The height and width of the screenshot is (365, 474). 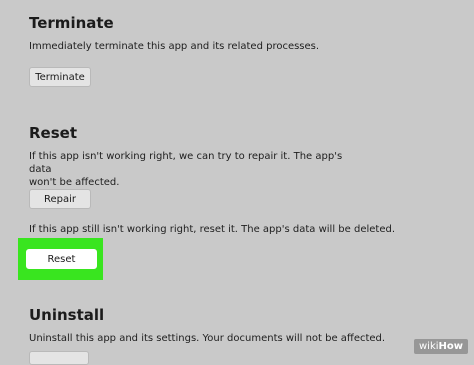 What do you see at coordinates (74, 182) in the screenshot?
I see `repair-description-line2: won't be affected.` at bounding box center [74, 182].